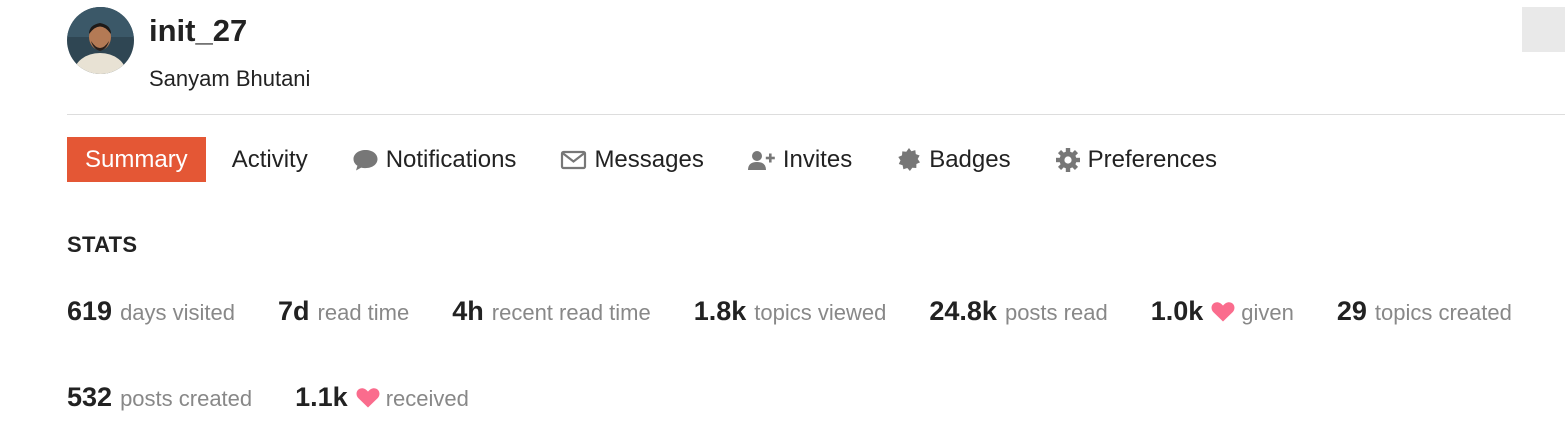 Image resolution: width=1565 pixels, height=446 pixels. Describe the element at coordinates (720, 311) in the screenshot. I see `stat-value: 1.8k` at that location.